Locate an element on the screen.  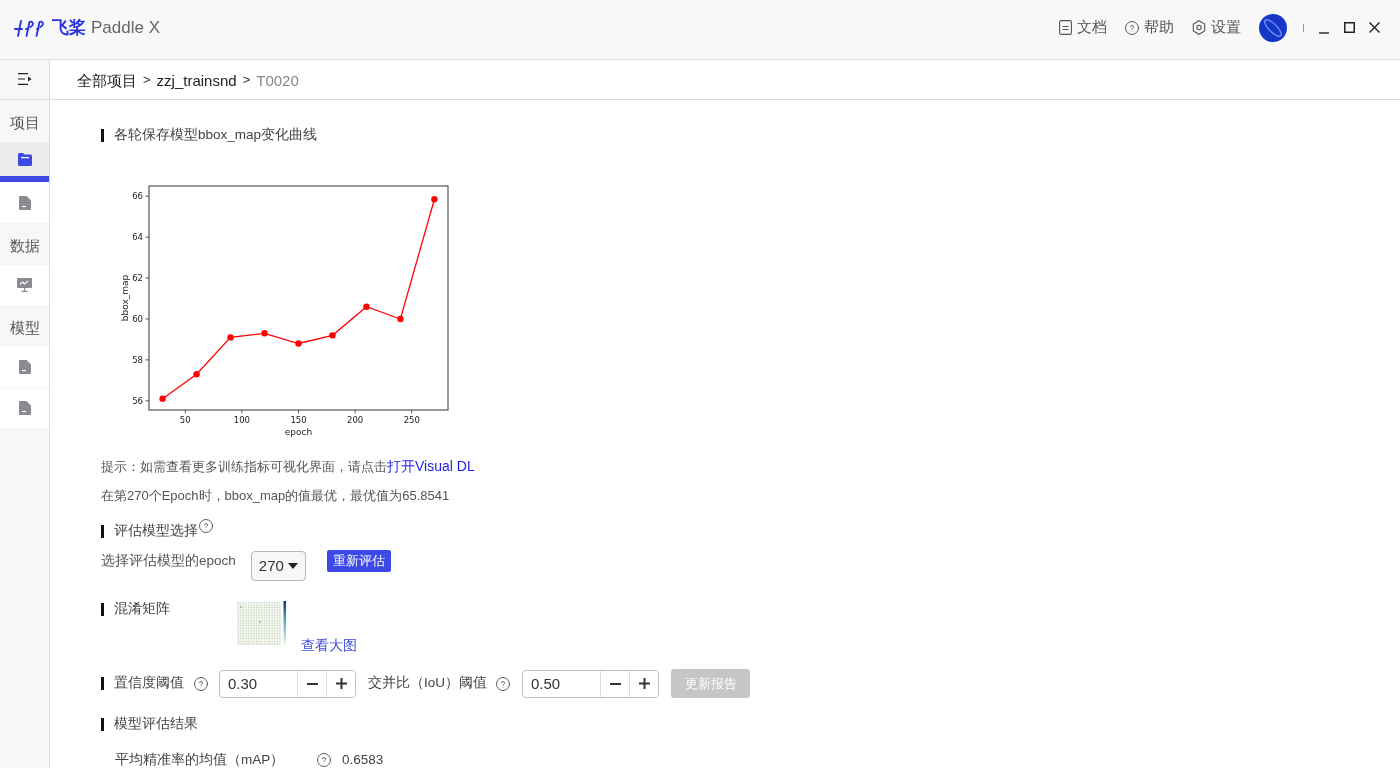
x-tick-label: 100 is located at coordinates (241, 420).